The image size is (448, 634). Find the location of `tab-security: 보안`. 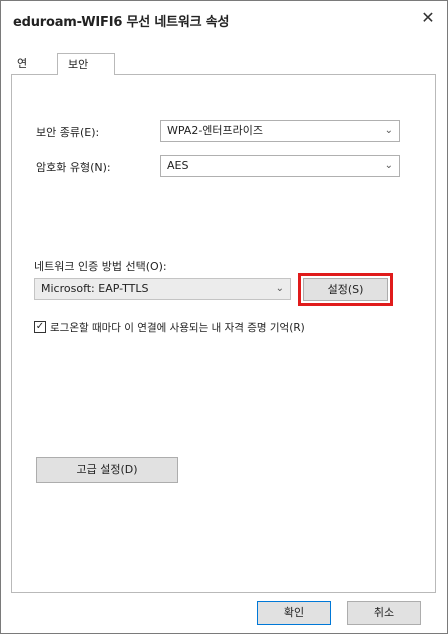

tab-security: 보안 is located at coordinates (86, 64).